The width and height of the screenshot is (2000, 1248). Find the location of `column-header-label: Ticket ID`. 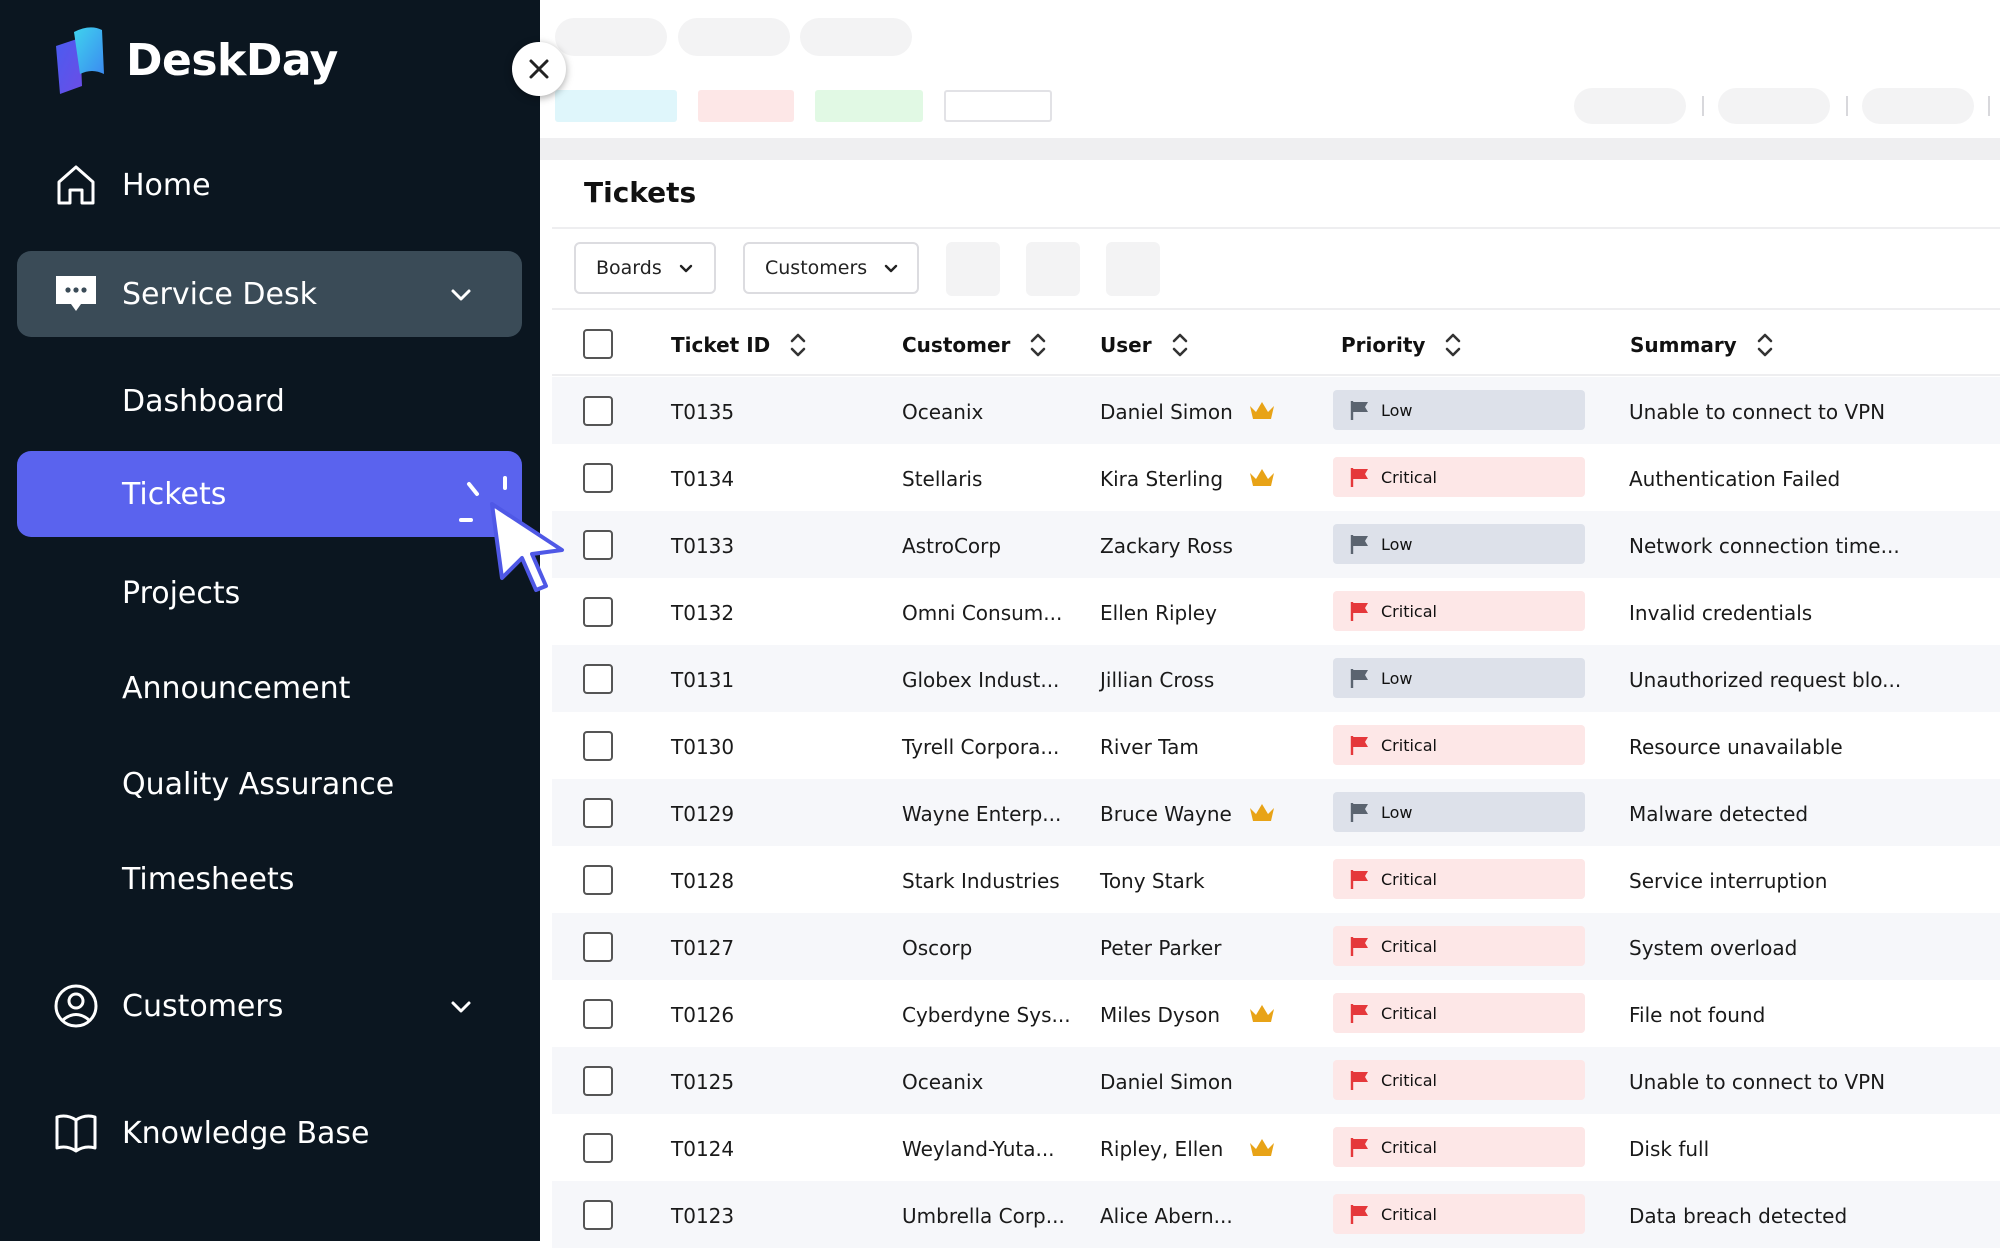

column-header-label: Ticket ID is located at coordinates (721, 345).